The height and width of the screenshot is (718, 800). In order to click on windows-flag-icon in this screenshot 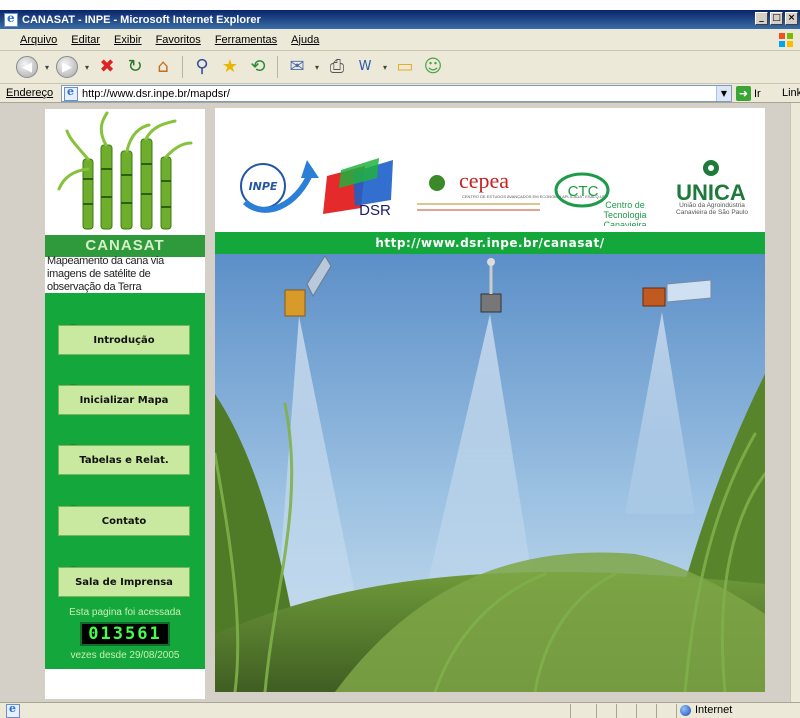, I will do `click(786, 40)`.